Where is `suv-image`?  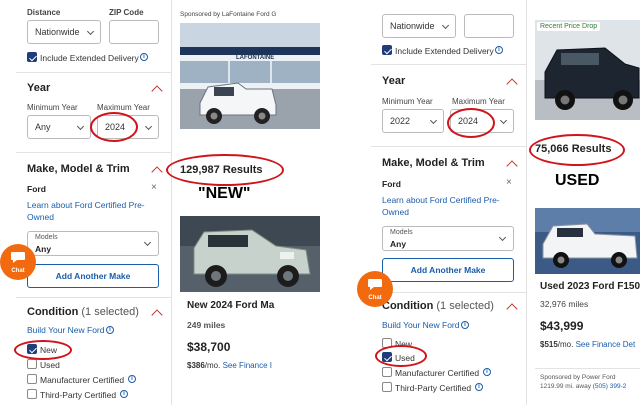 suv-image is located at coordinates (250, 254).